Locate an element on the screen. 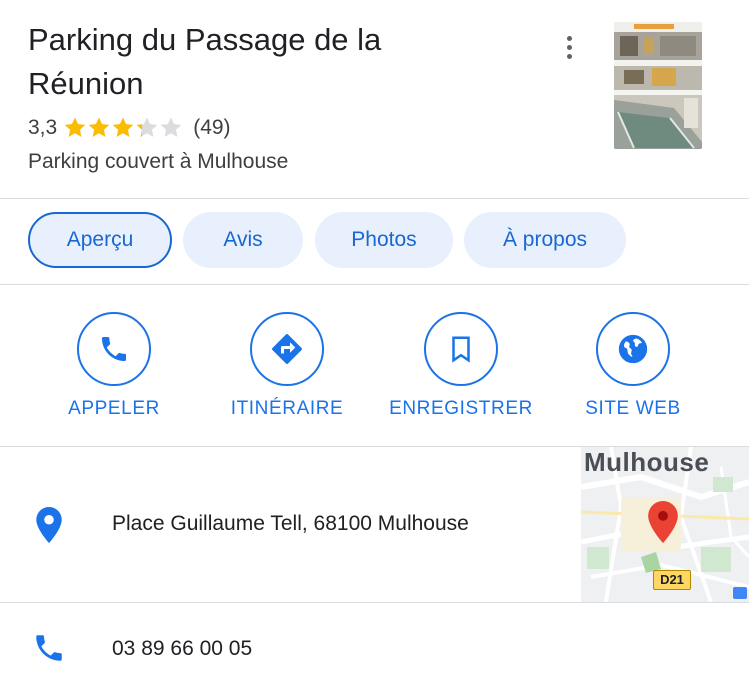  rating-stars is located at coordinates (124, 128).